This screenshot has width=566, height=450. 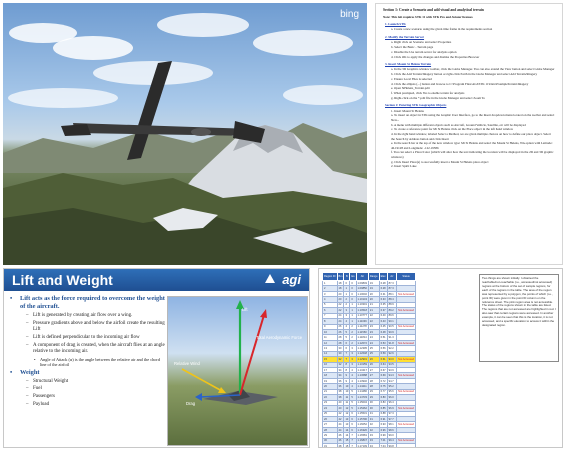 I want to click on doc-item: e. Open StHelens_Terrain.pdtt, so click(x=410, y=88).